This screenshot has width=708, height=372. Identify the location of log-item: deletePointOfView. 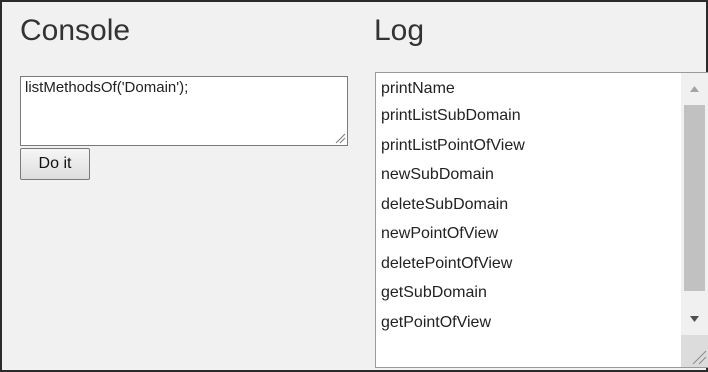
(447, 263).